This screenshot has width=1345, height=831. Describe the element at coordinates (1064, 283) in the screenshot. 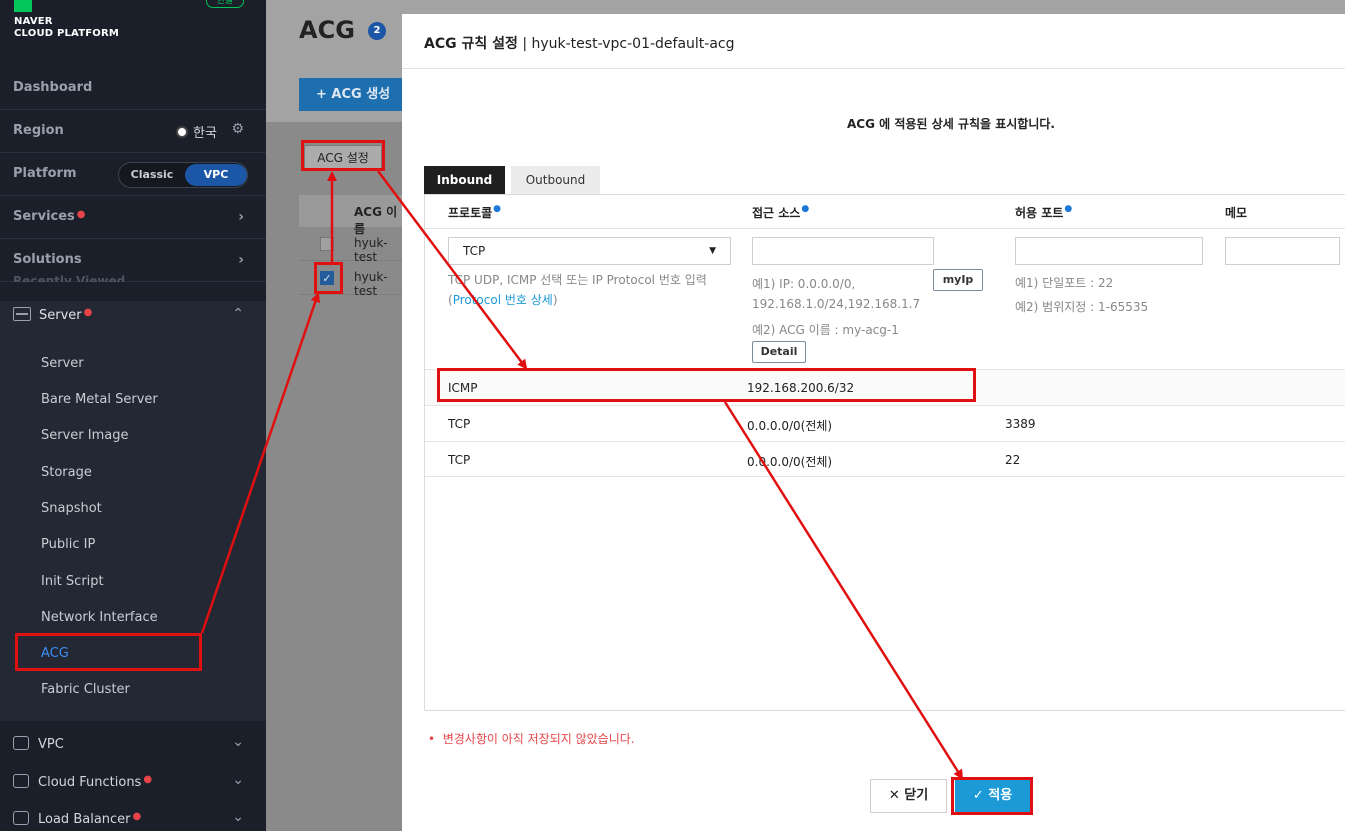

I see `port-hint-line1: 예1) 단일포트 : 22` at that location.